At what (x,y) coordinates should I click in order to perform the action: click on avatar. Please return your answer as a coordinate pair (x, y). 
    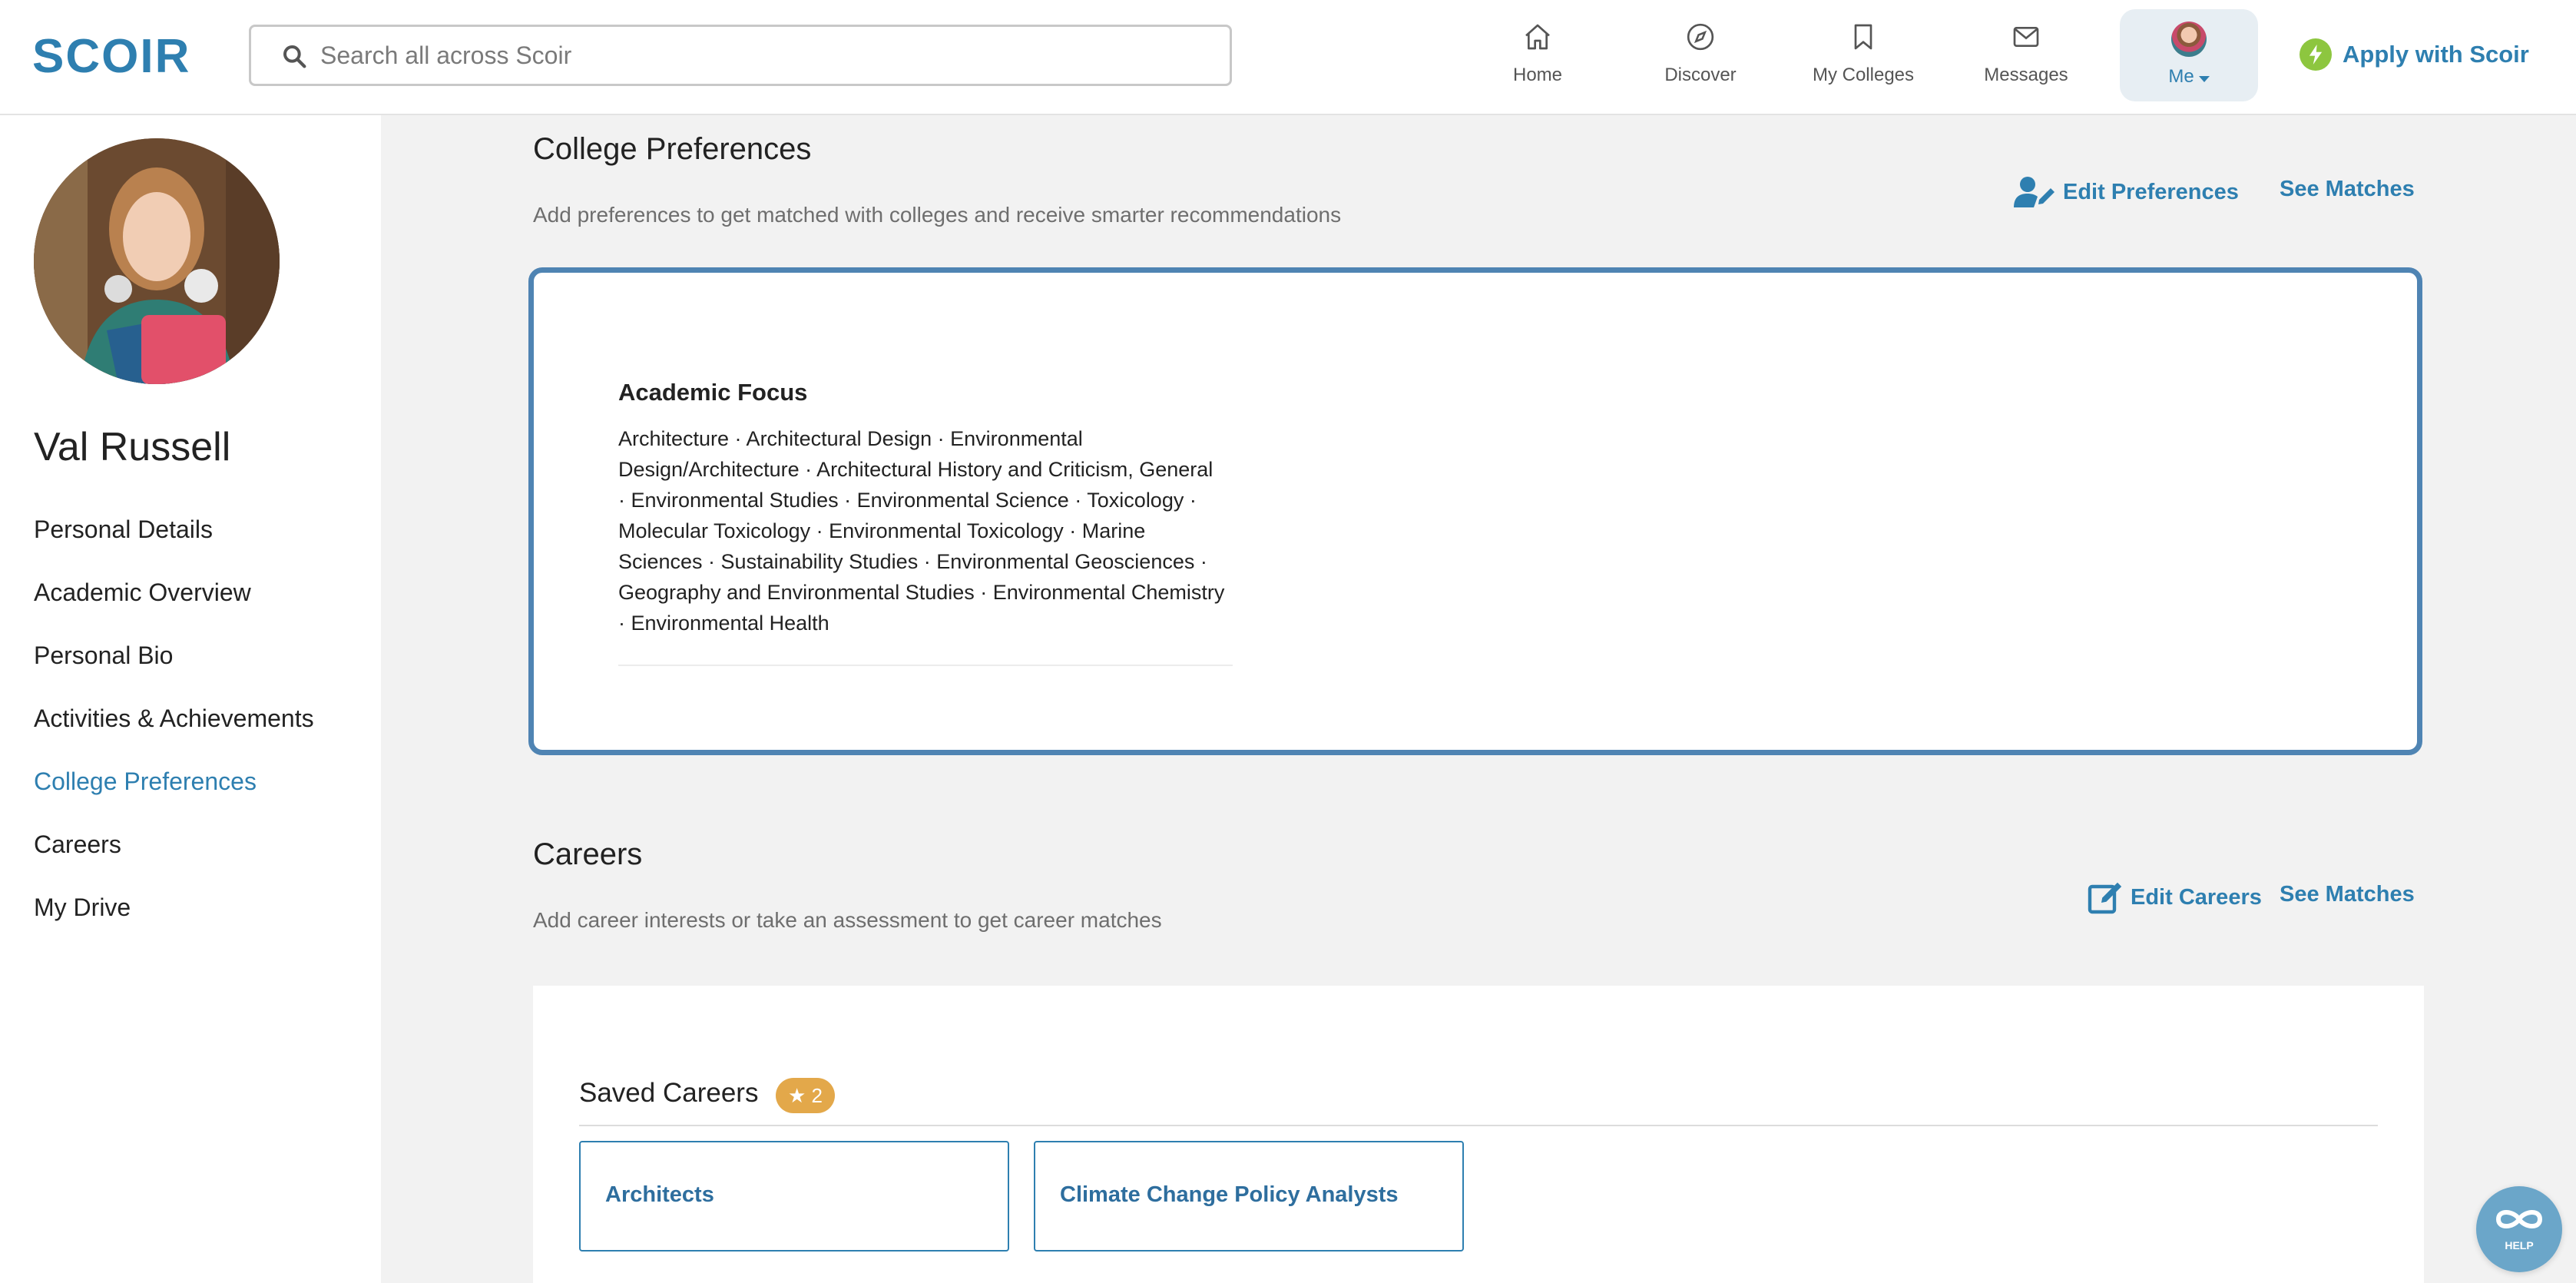
    Looking at the image, I should click on (2189, 39).